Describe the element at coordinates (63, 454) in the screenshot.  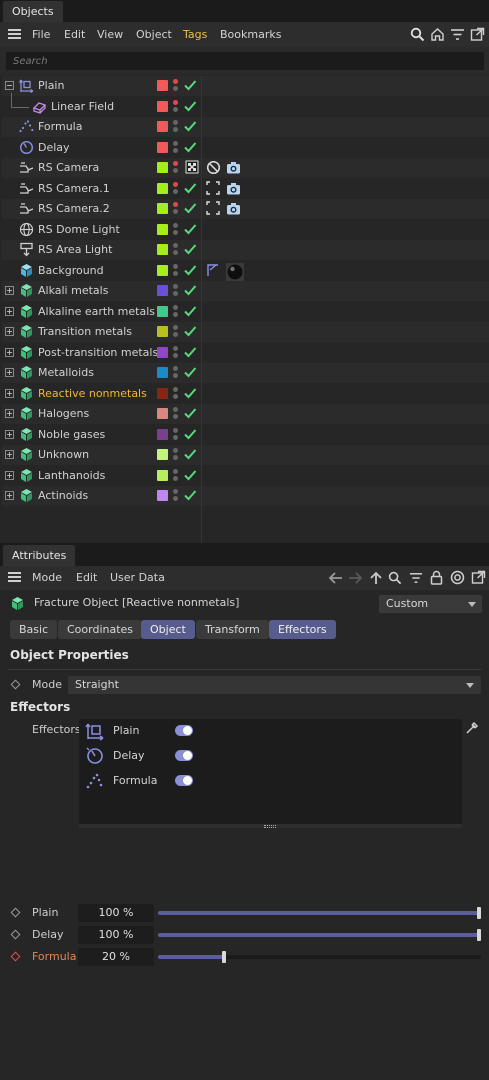
I see `object-name: Unknown` at that location.